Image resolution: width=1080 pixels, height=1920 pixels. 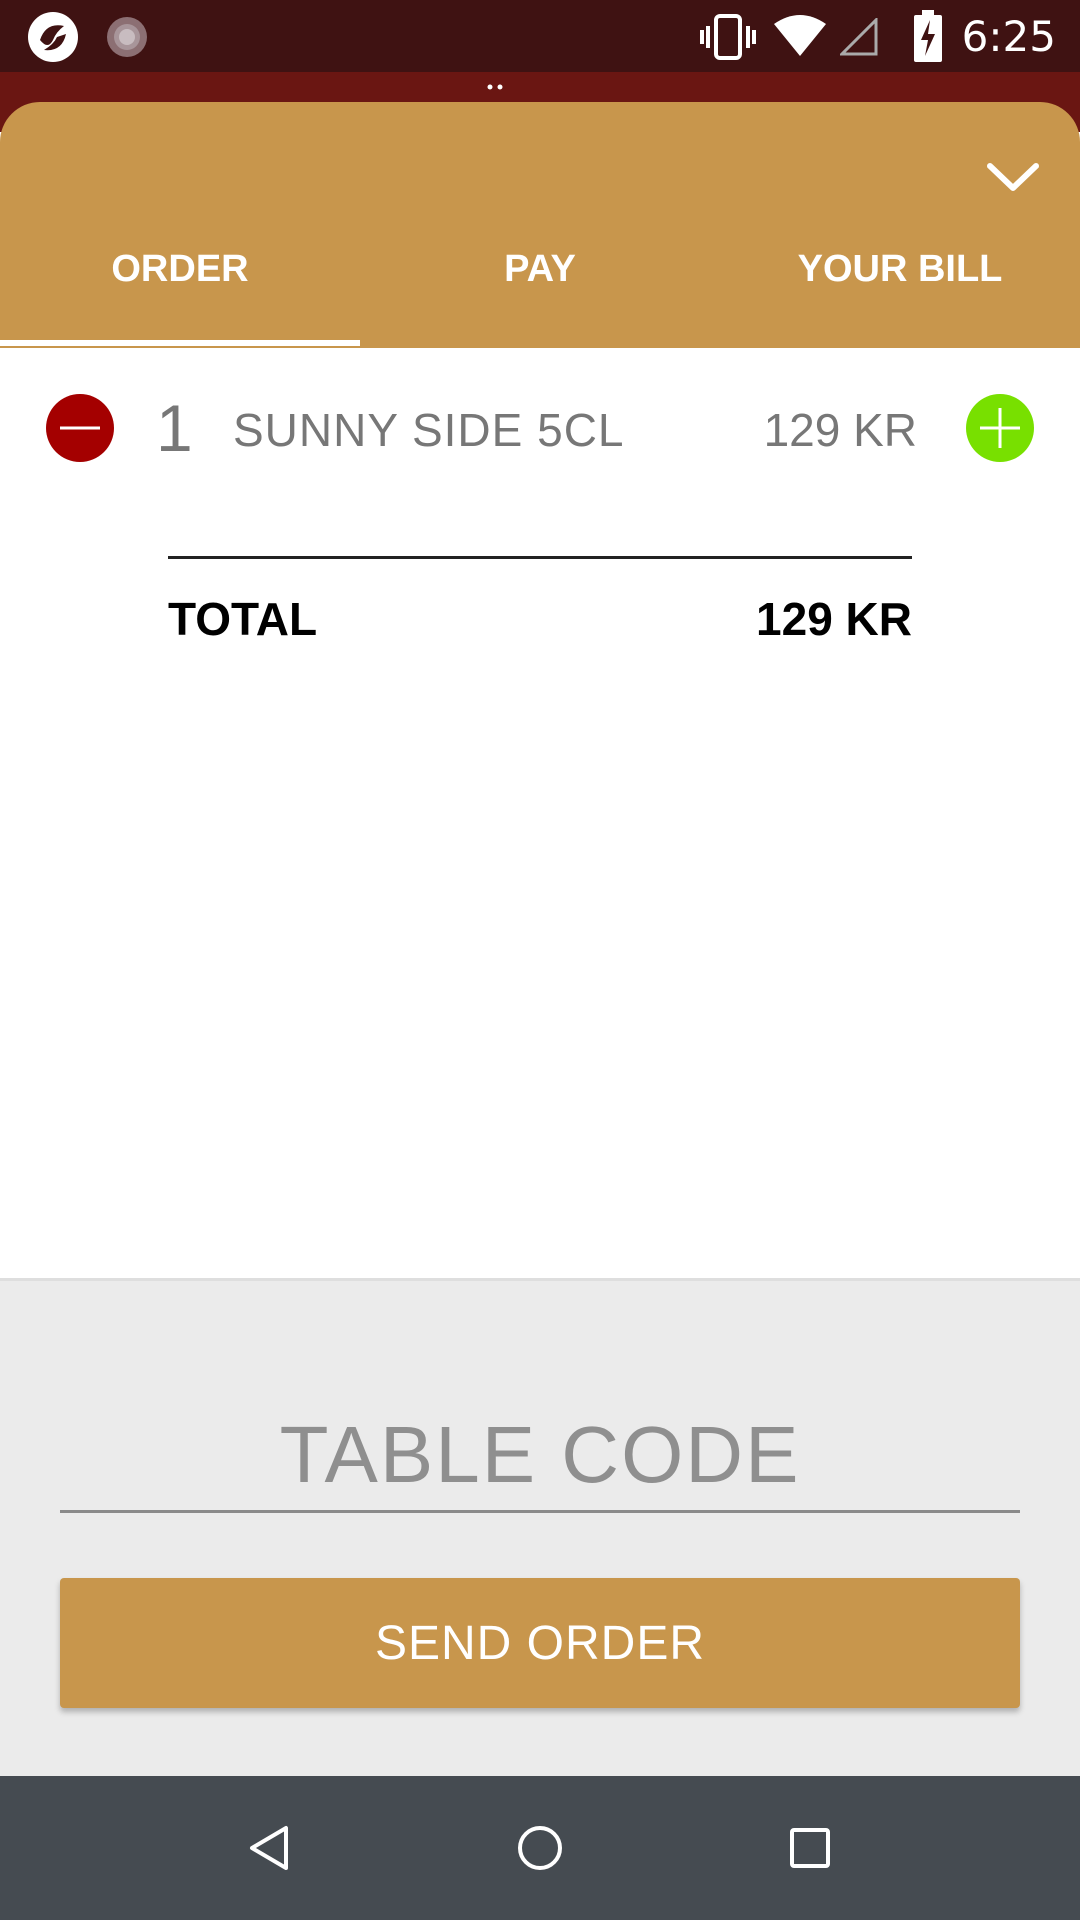 What do you see at coordinates (834, 619) in the screenshot?
I see `total-value: 129 KR` at bounding box center [834, 619].